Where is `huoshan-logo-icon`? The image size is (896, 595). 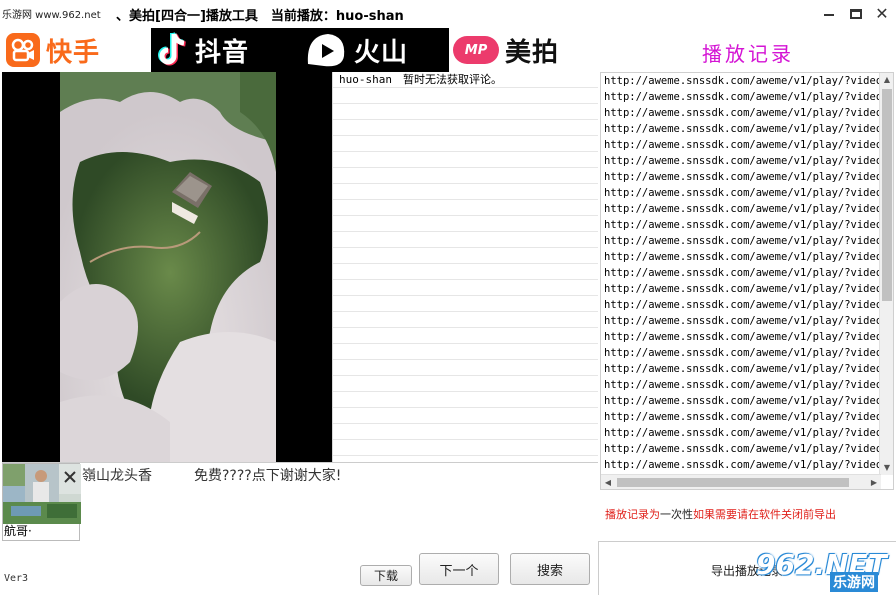
huoshan-logo-icon is located at coordinates (326, 50).